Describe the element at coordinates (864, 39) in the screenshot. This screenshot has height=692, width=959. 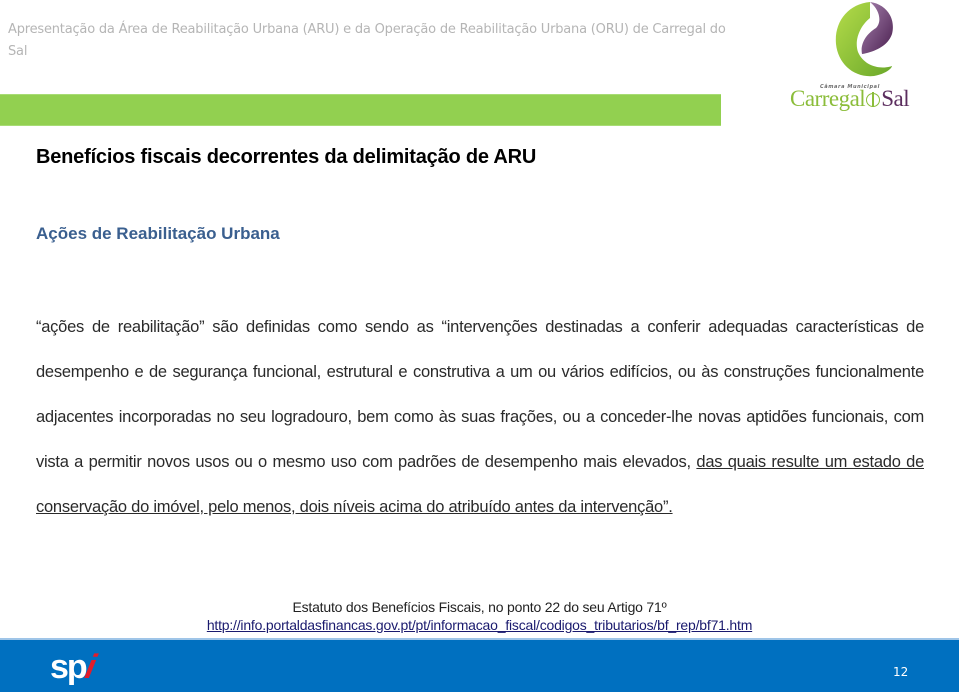
I see `carregal-emblem-icon` at that location.